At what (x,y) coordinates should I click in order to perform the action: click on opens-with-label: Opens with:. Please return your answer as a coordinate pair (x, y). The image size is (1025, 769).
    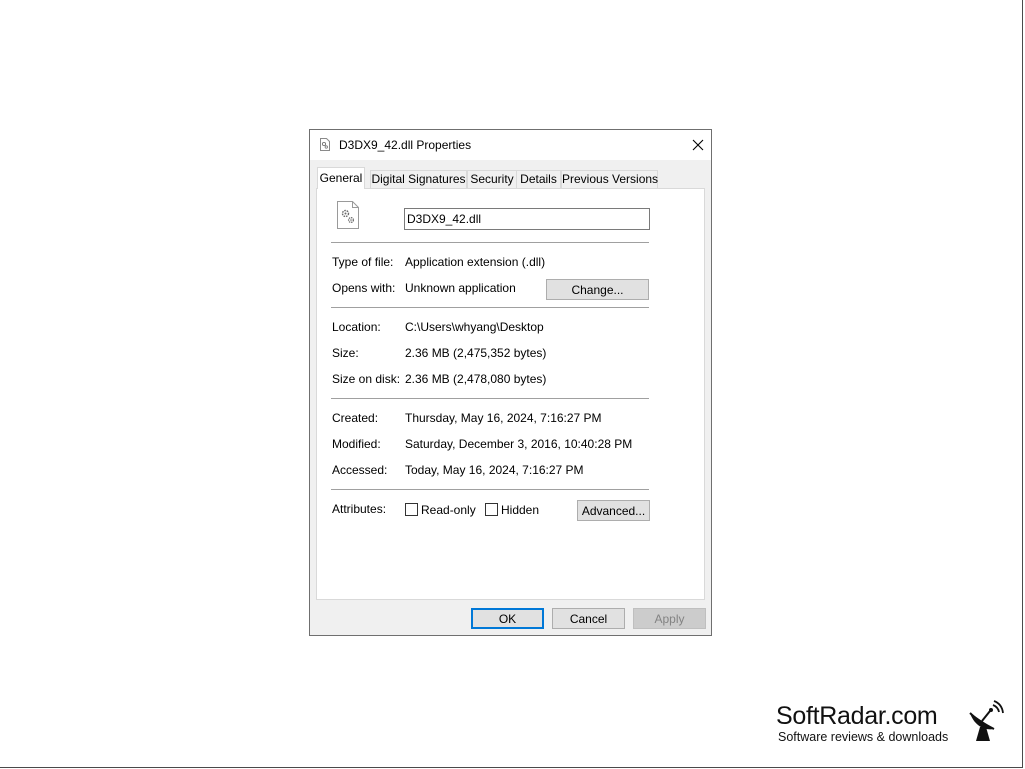
    Looking at the image, I should click on (364, 288).